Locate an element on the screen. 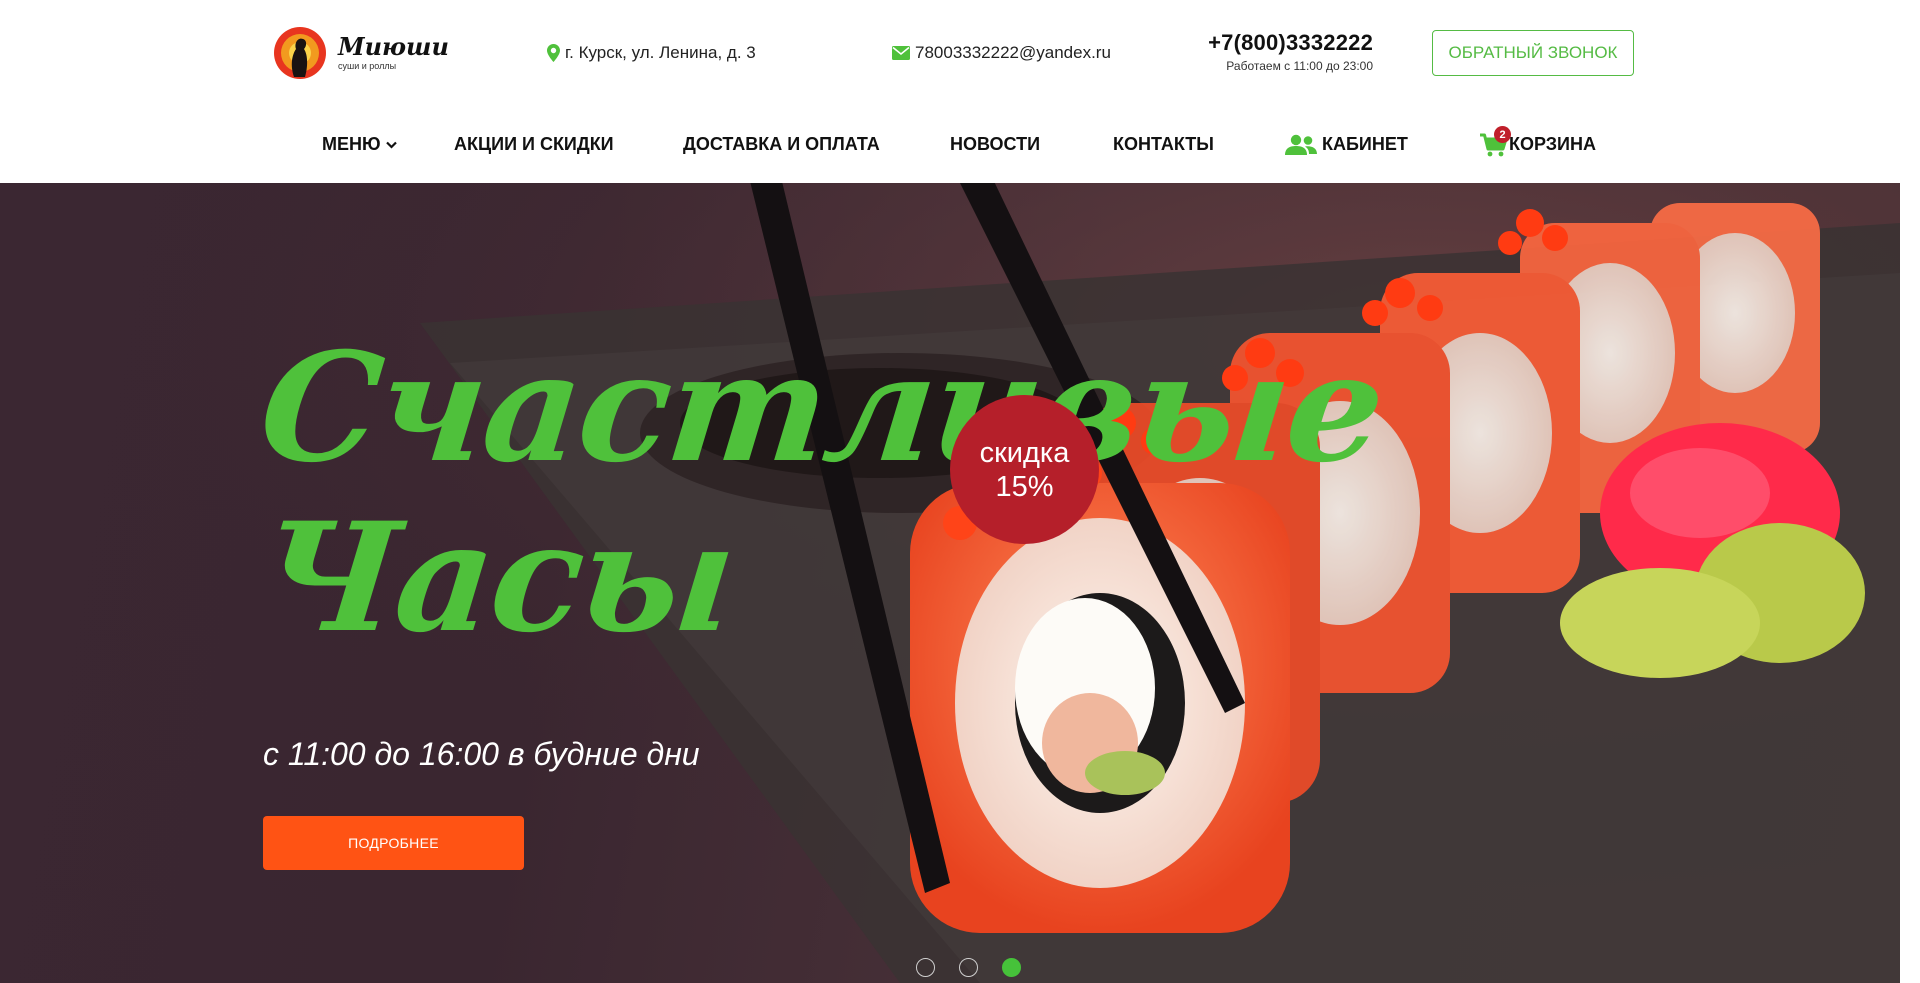  nav-item-label: МЕНЮ is located at coordinates (351, 144).